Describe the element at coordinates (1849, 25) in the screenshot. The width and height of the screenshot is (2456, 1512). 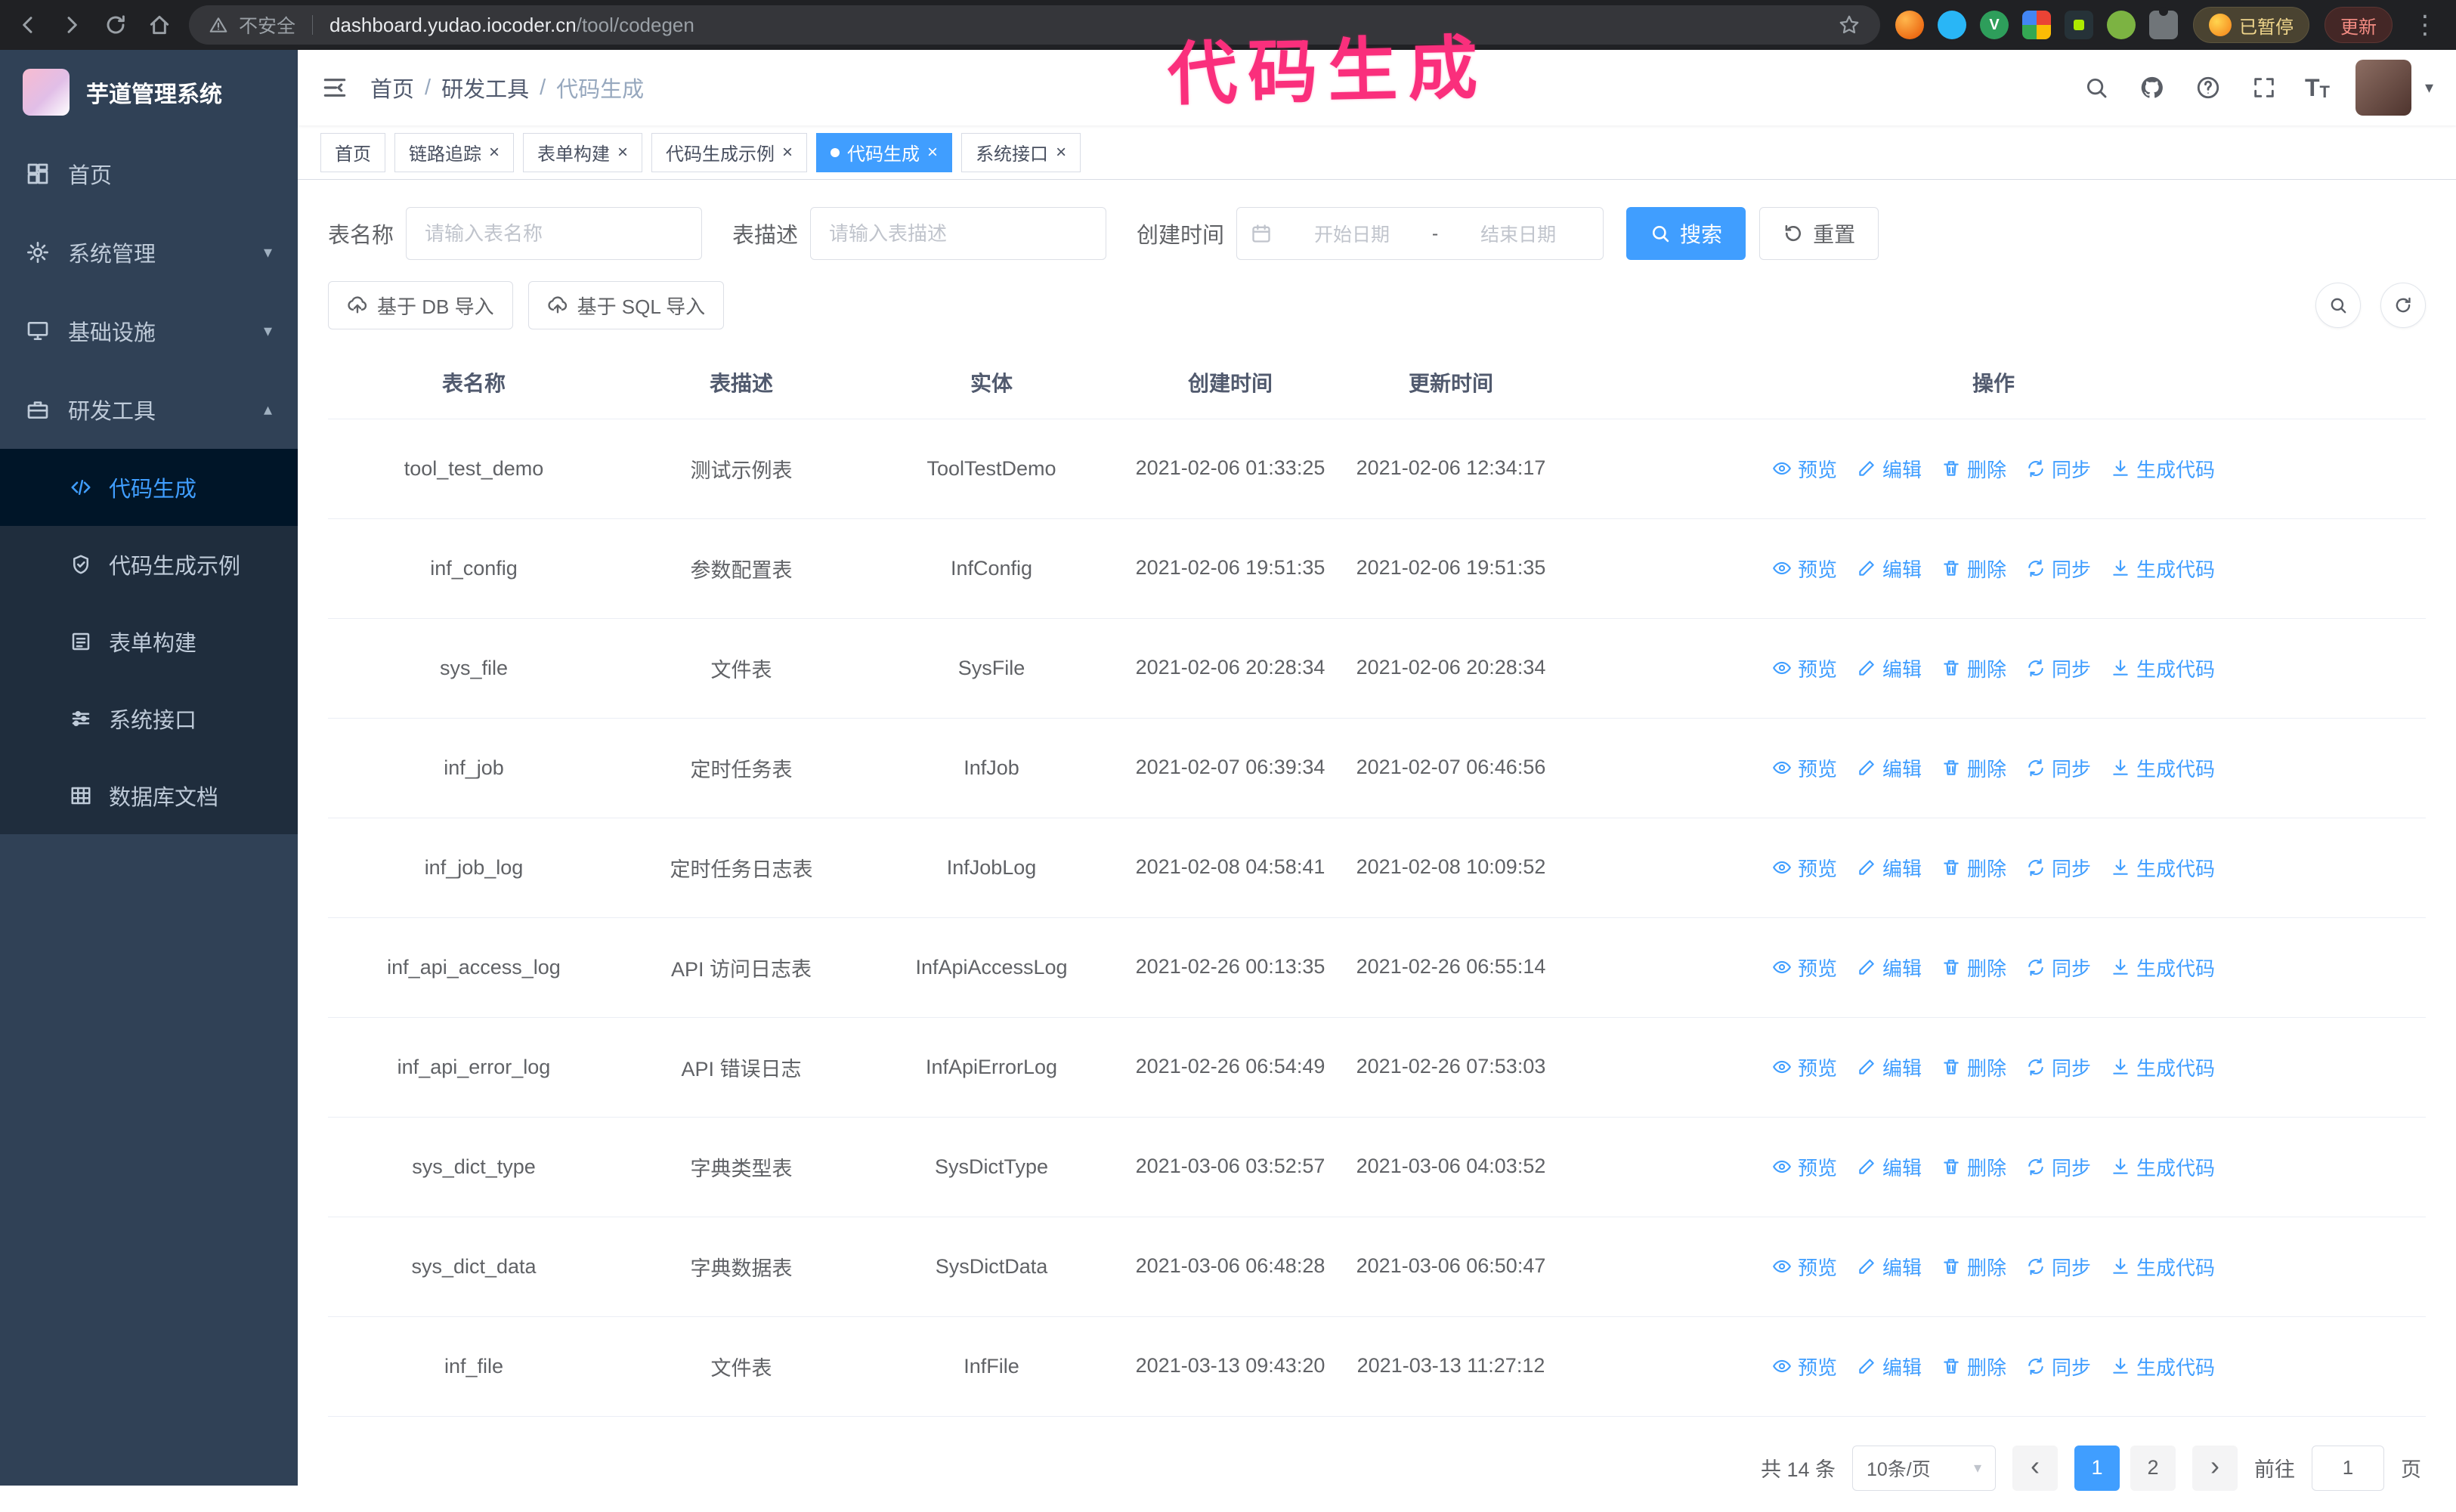
I see `bookmark-star-icon` at that location.